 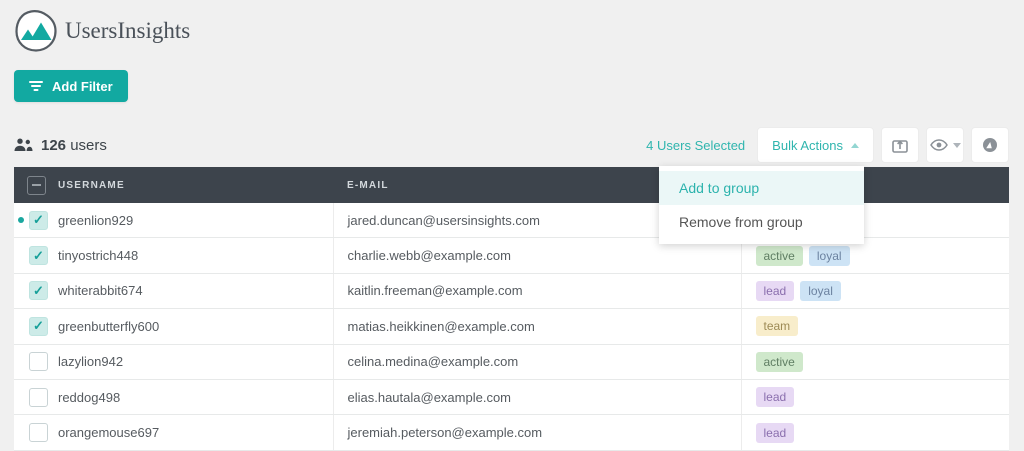 What do you see at coordinates (695, 145) in the screenshot?
I see `users-selected-link: 4 Users Selected` at bounding box center [695, 145].